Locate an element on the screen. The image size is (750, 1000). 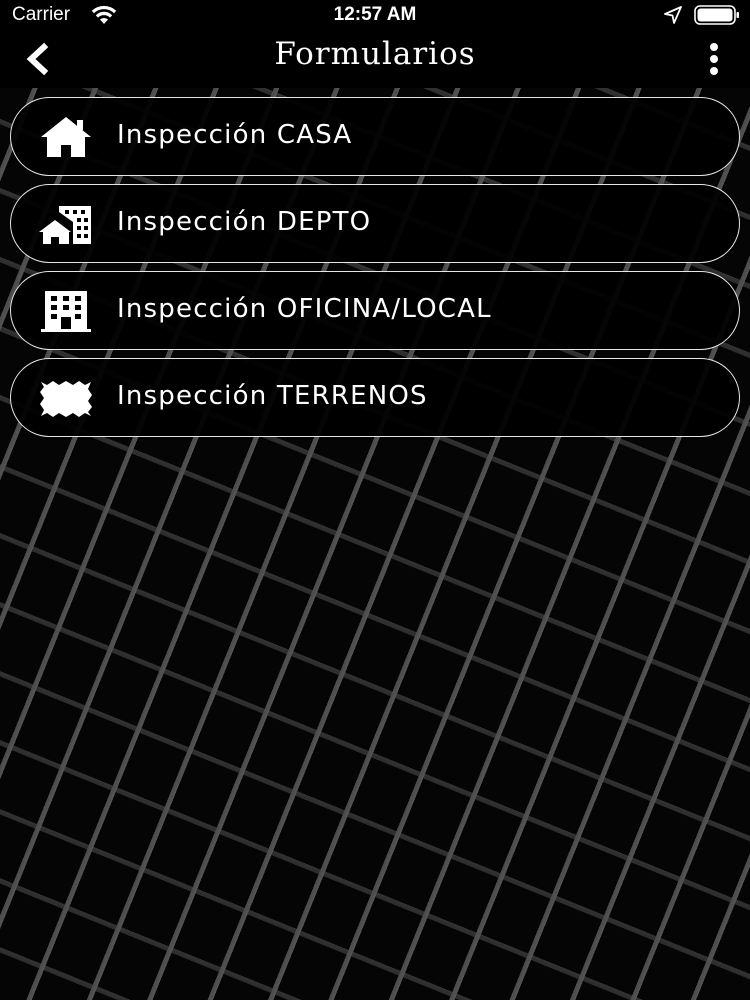
menu-item-label: Inspección CASA is located at coordinates (235, 135).